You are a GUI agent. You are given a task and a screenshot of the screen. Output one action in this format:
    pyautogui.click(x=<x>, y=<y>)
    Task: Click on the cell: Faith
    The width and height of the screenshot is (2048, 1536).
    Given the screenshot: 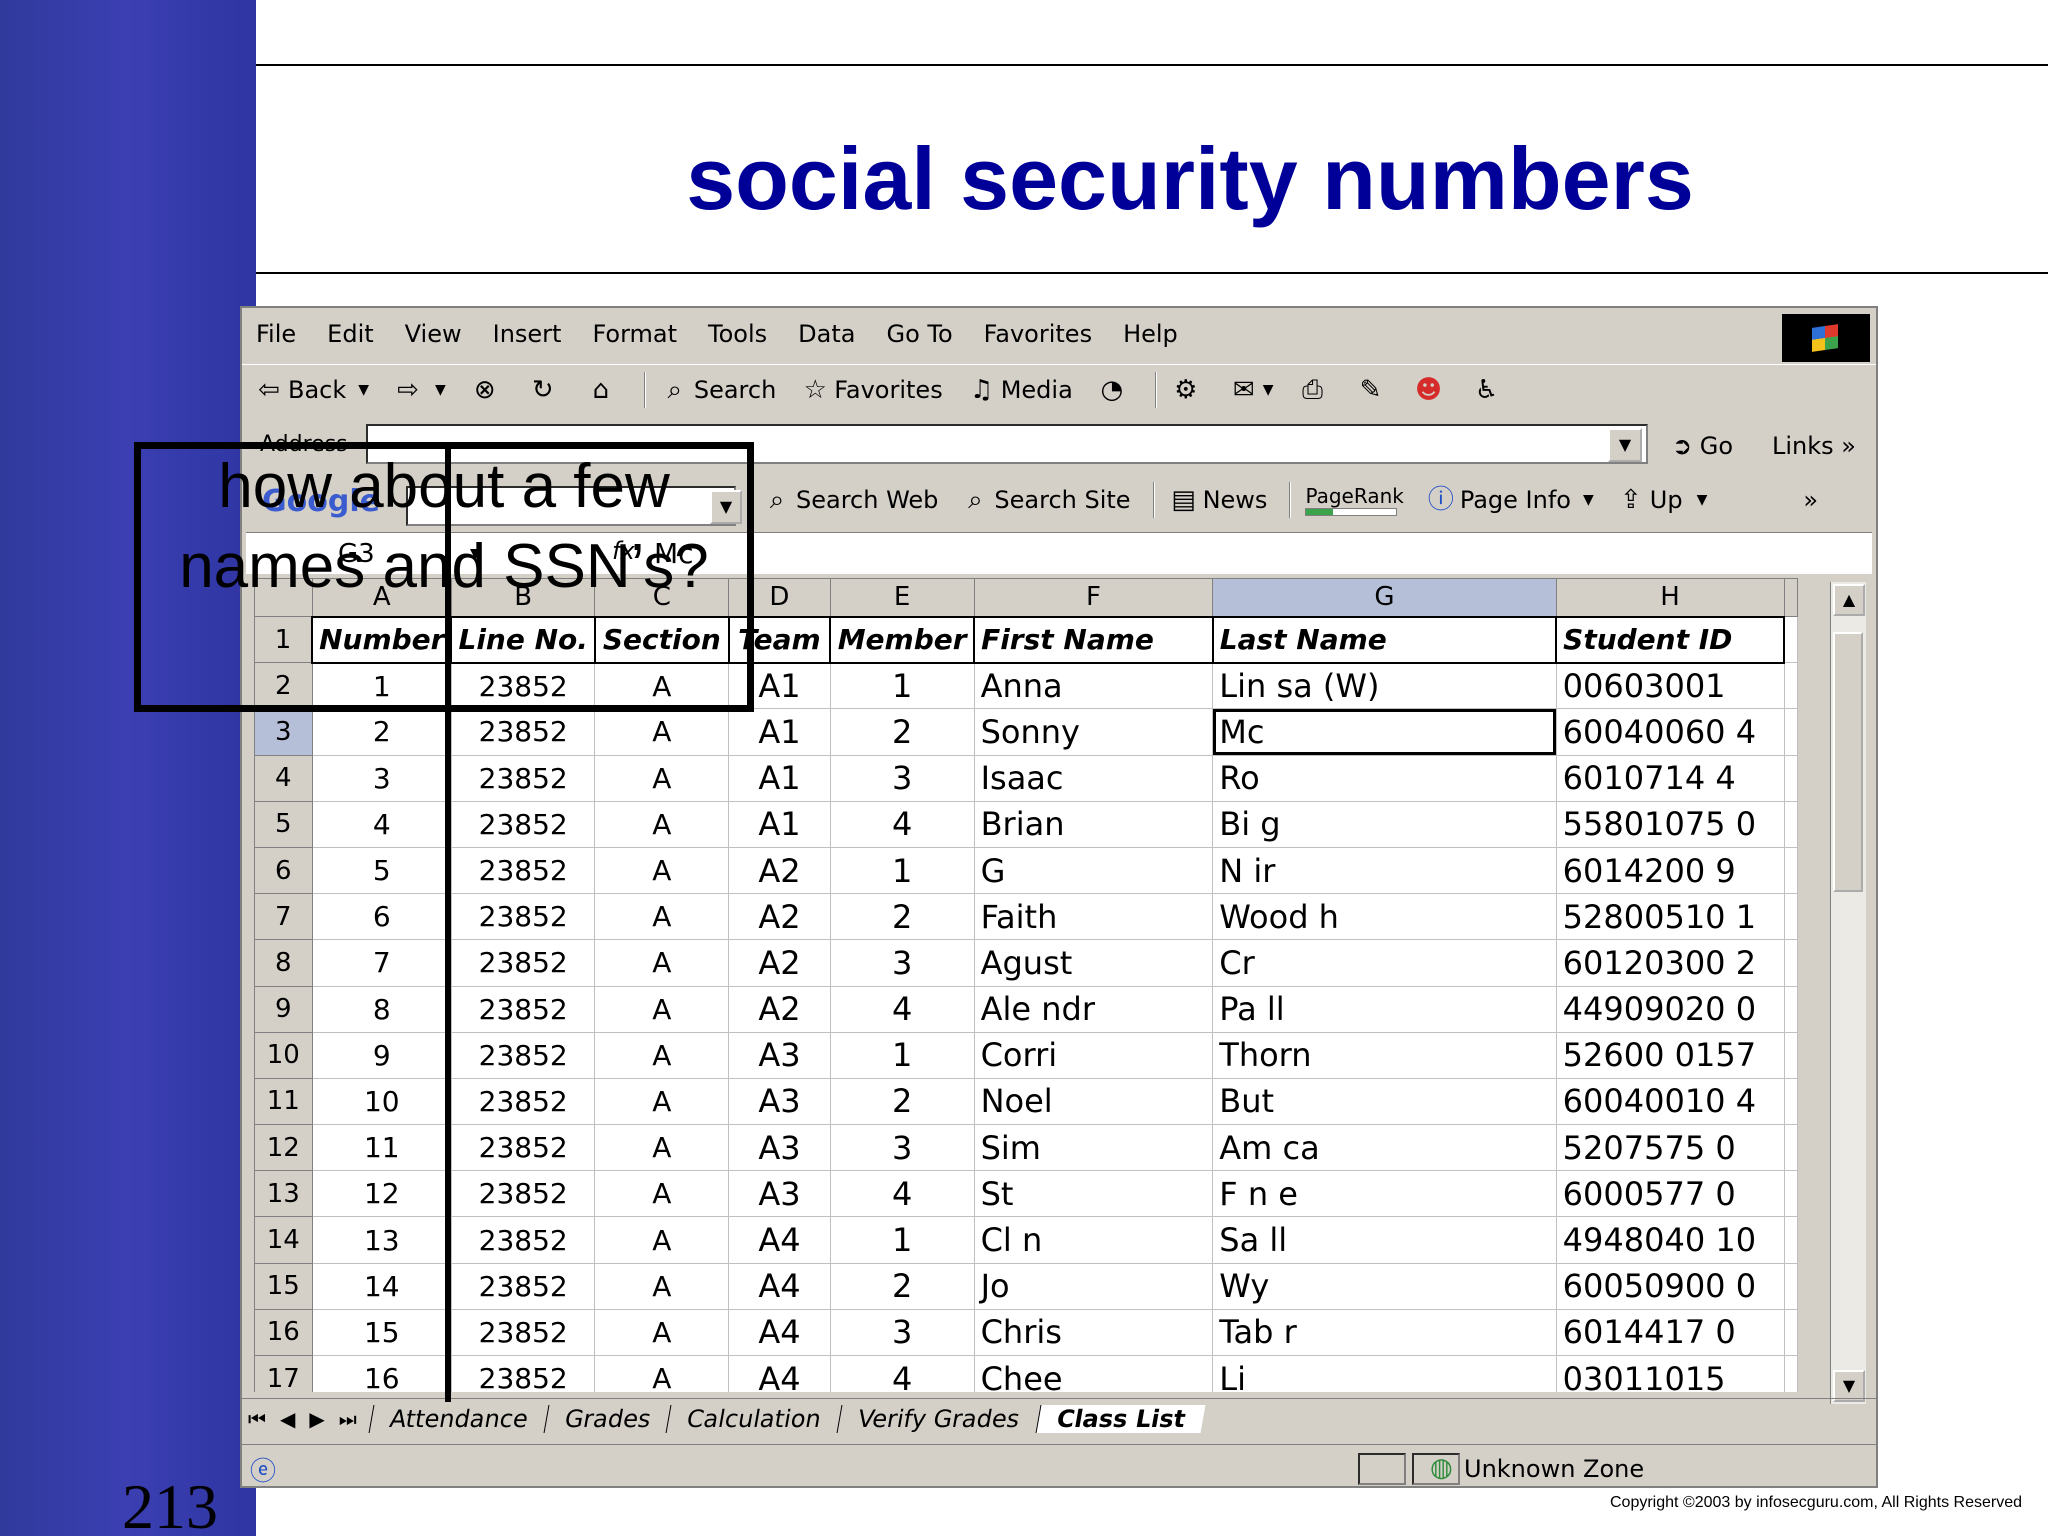 What is the action you would take?
    pyautogui.click(x=1093, y=917)
    